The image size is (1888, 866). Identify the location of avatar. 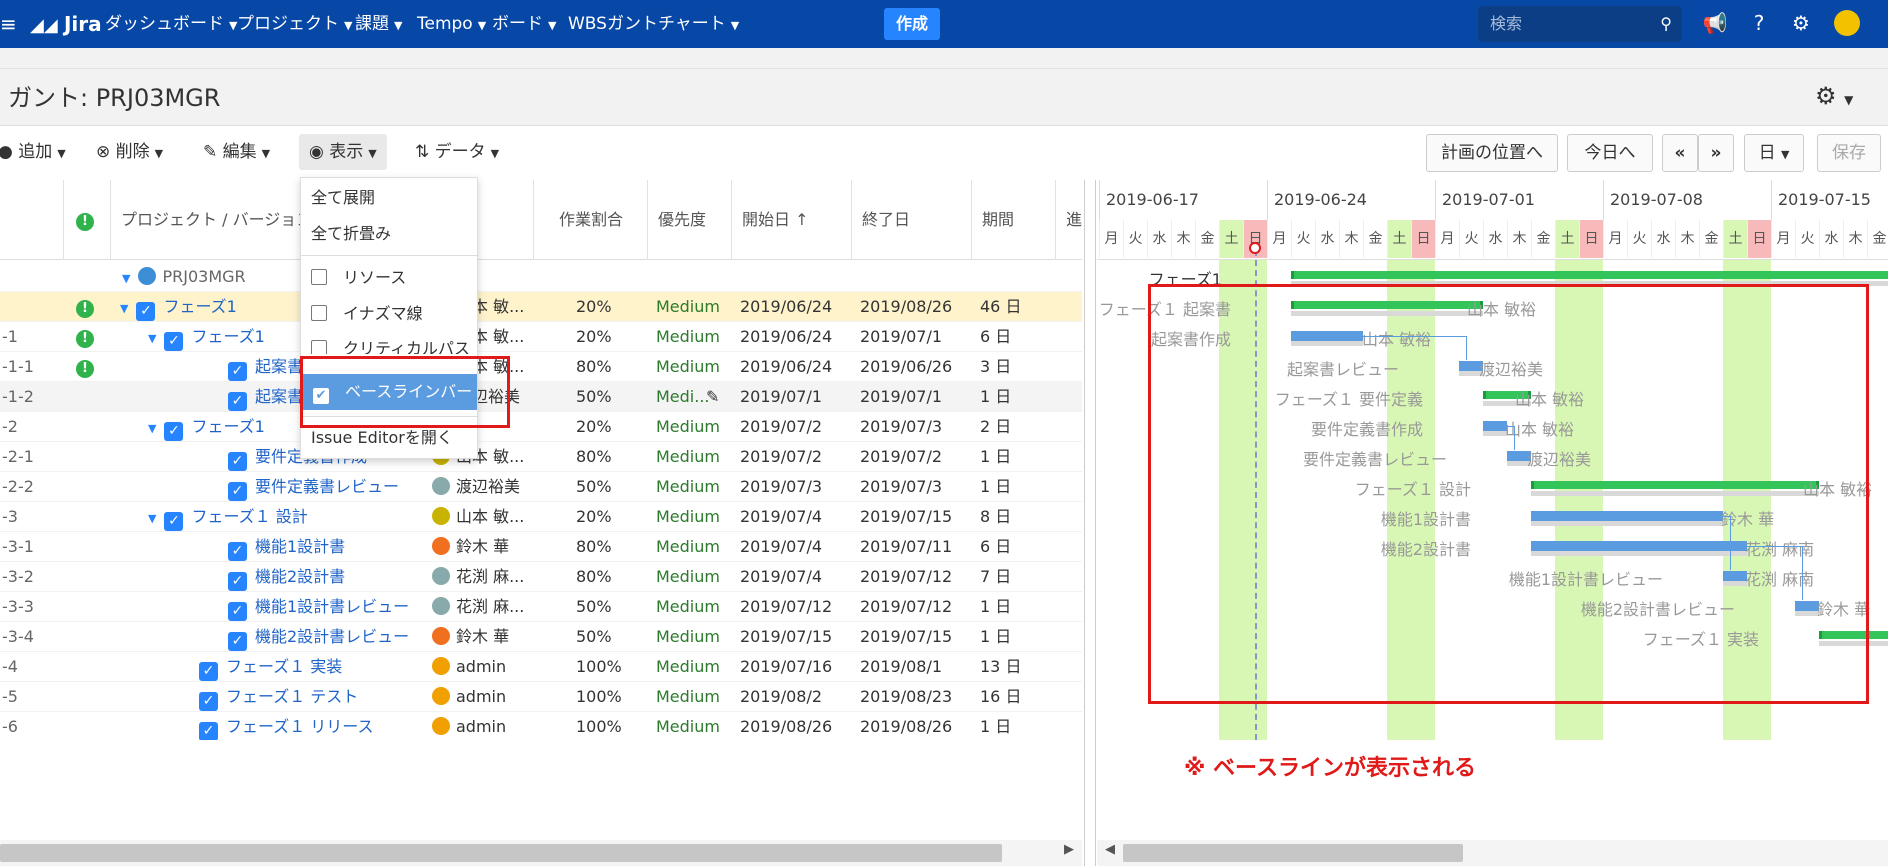
(1847, 23).